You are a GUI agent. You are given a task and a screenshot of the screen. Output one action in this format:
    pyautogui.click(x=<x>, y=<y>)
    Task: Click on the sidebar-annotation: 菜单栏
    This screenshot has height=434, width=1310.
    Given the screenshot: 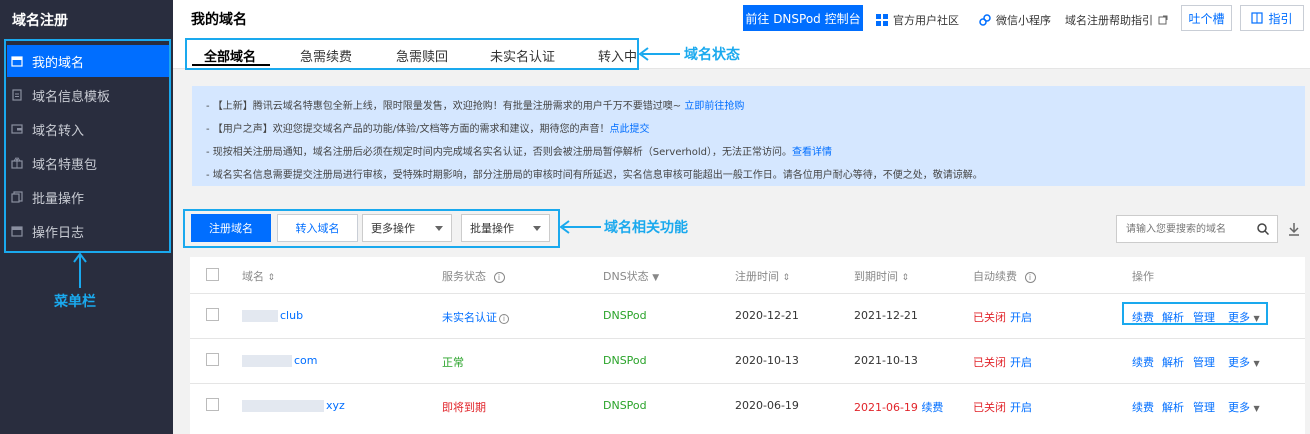 What is the action you would take?
    pyautogui.click(x=75, y=302)
    